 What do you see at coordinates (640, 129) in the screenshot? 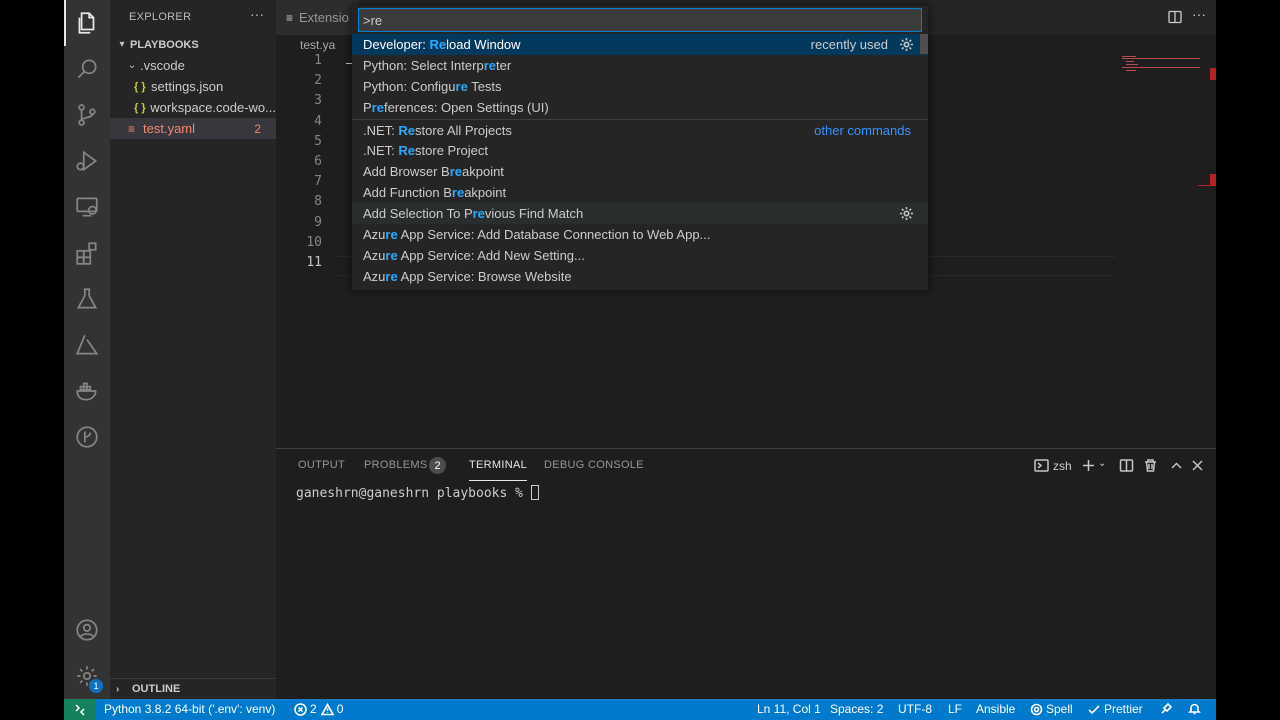
I see `command-item: .NET: Restore All Projects other commands` at bounding box center [640, 129].